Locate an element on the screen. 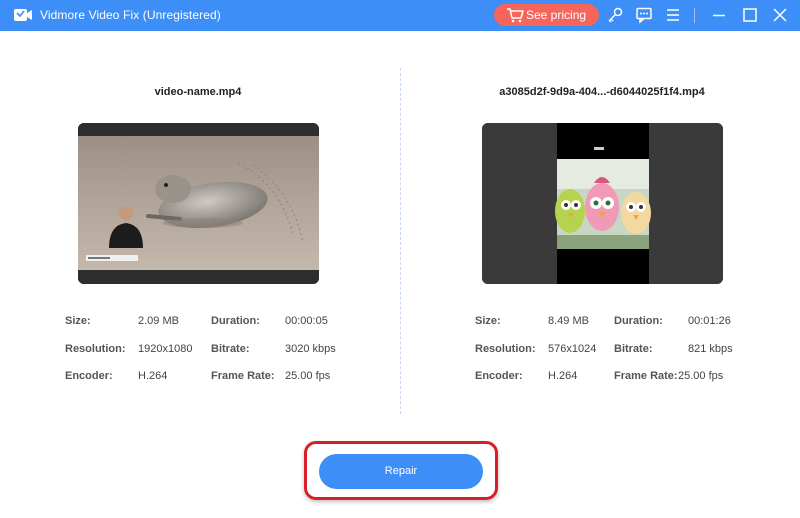  app-logo-icon is located at coordinates (23, 15).